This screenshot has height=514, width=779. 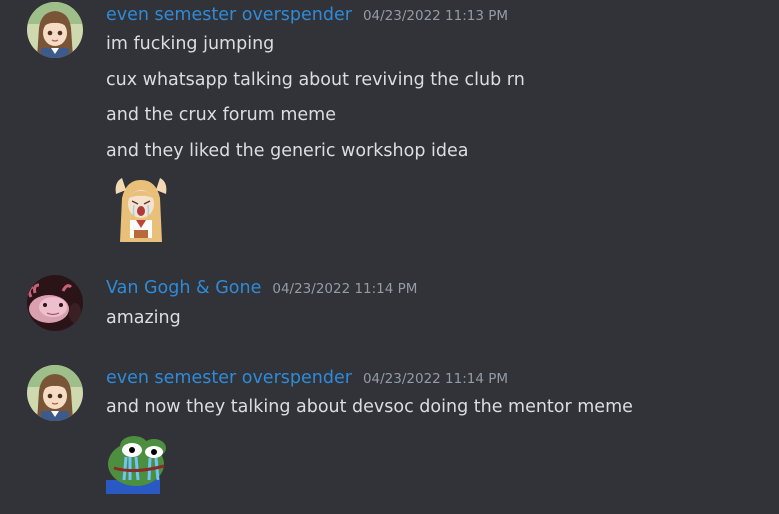 I want to click on message-text: amazing, so click(x=143, y=318).